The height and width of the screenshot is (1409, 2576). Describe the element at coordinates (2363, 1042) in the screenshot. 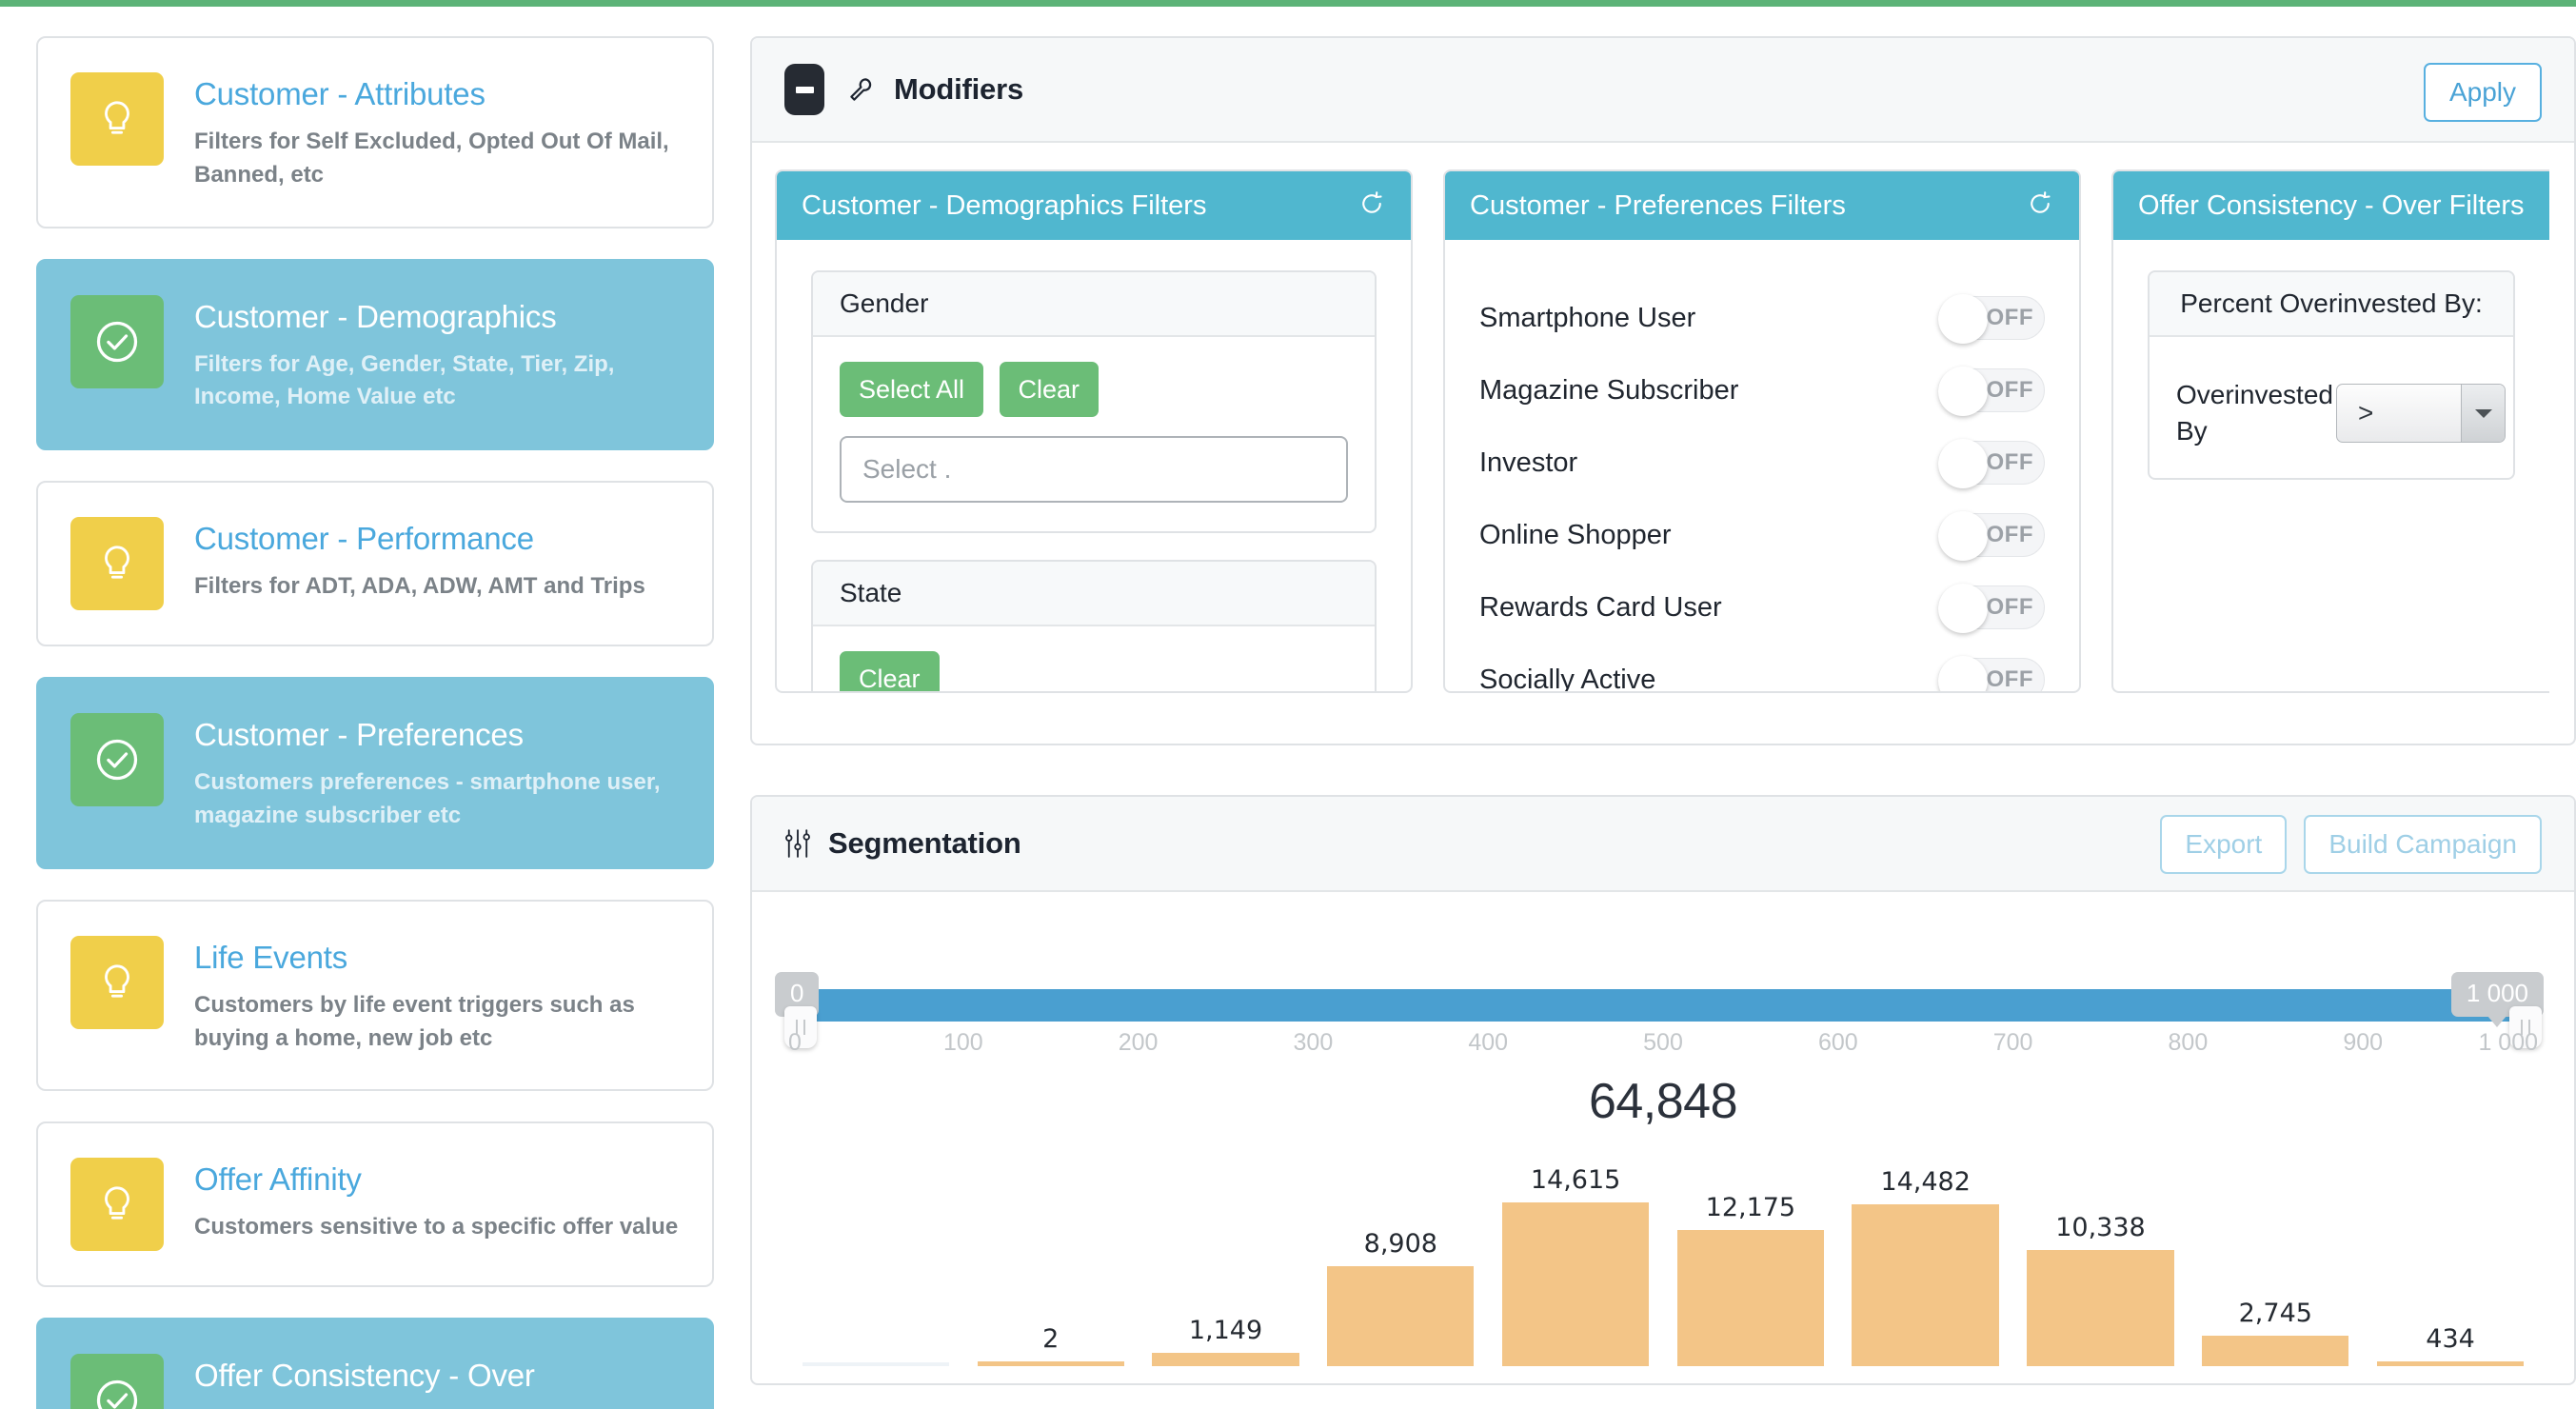

I see `slider-tick-label: 900` at that location.